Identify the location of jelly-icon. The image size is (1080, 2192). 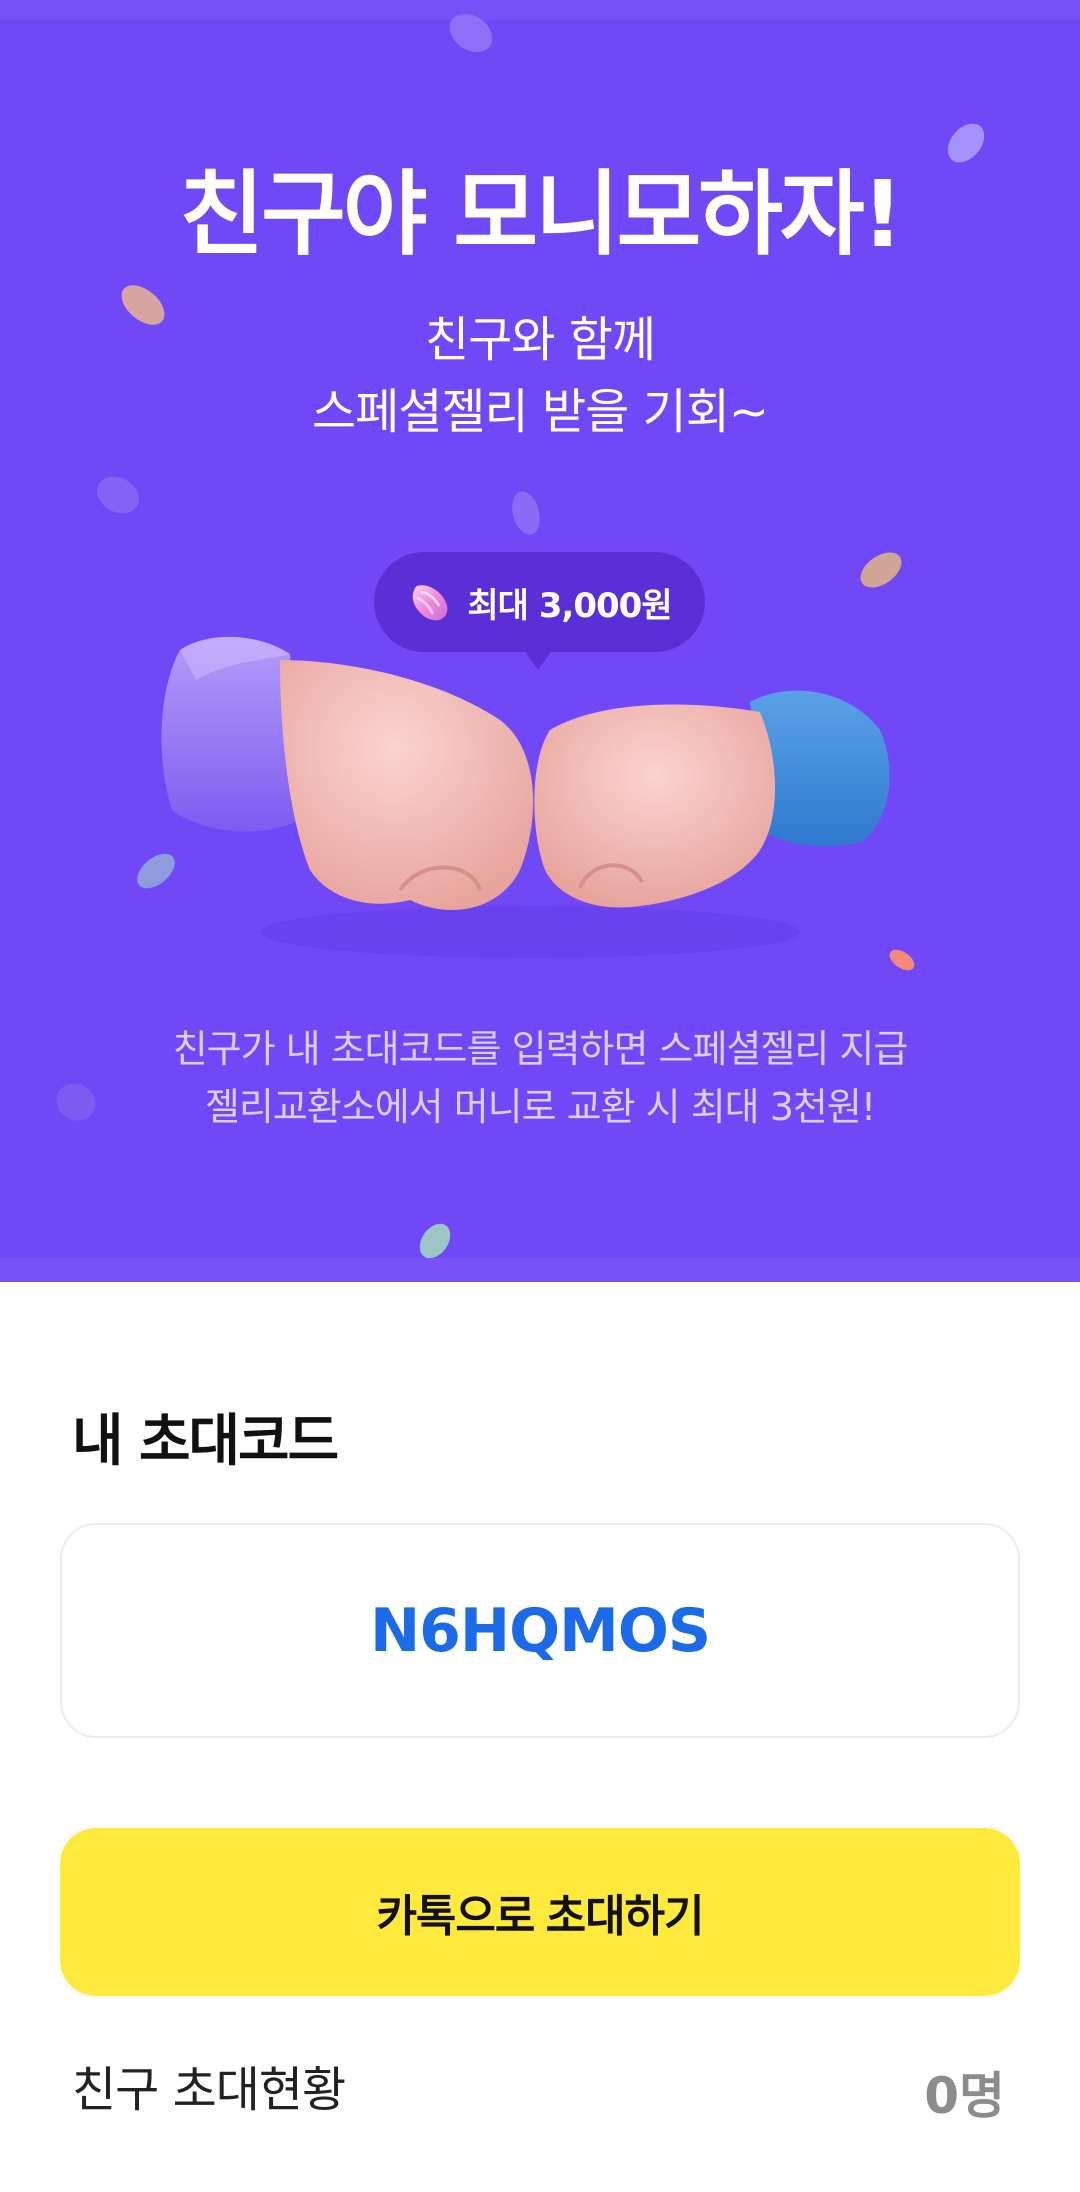
(430, 603).